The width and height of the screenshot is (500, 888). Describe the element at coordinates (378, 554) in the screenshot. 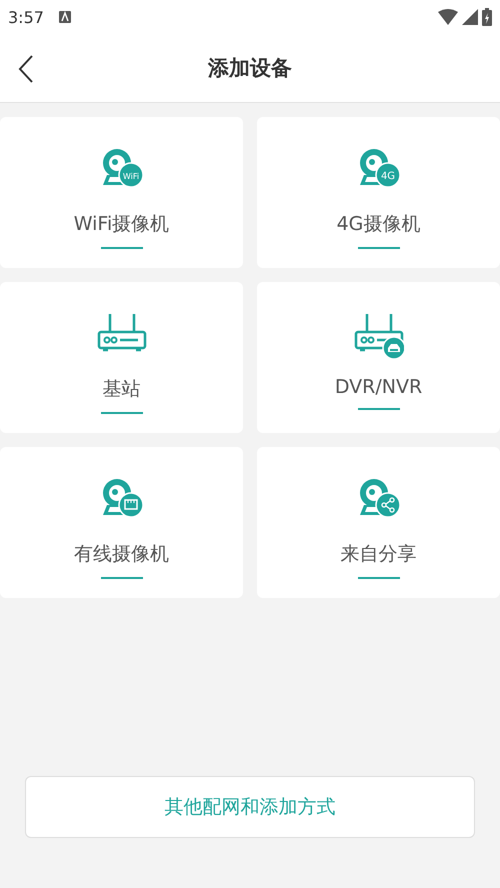

I see `device-label: 来自分享` at that location.